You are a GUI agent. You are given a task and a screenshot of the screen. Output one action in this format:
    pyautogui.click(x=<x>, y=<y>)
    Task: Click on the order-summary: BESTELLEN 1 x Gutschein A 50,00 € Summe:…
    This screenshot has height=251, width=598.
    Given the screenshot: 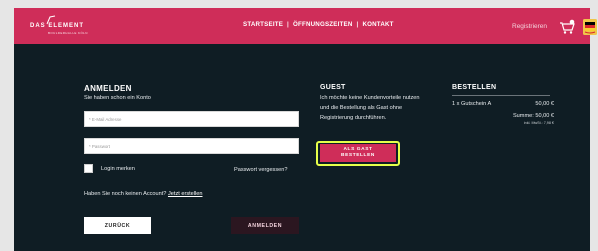 What is the action you would take?
    pyautogui.click(x=503, y=104)
    